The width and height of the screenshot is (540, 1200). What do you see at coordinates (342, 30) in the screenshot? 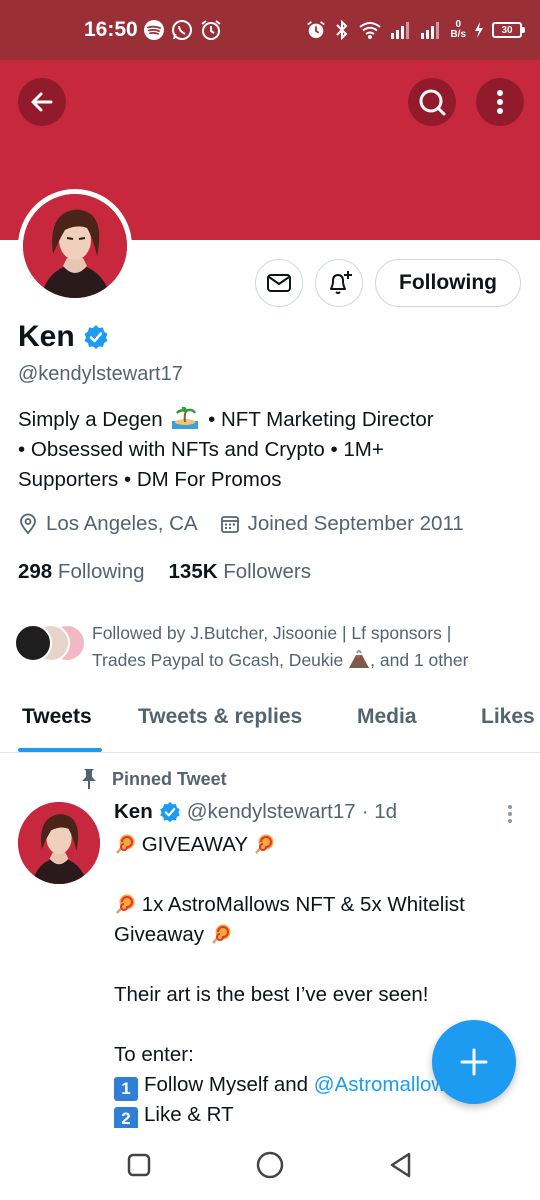
I see `bluetooth-icon` at bounding box center [342, 30].